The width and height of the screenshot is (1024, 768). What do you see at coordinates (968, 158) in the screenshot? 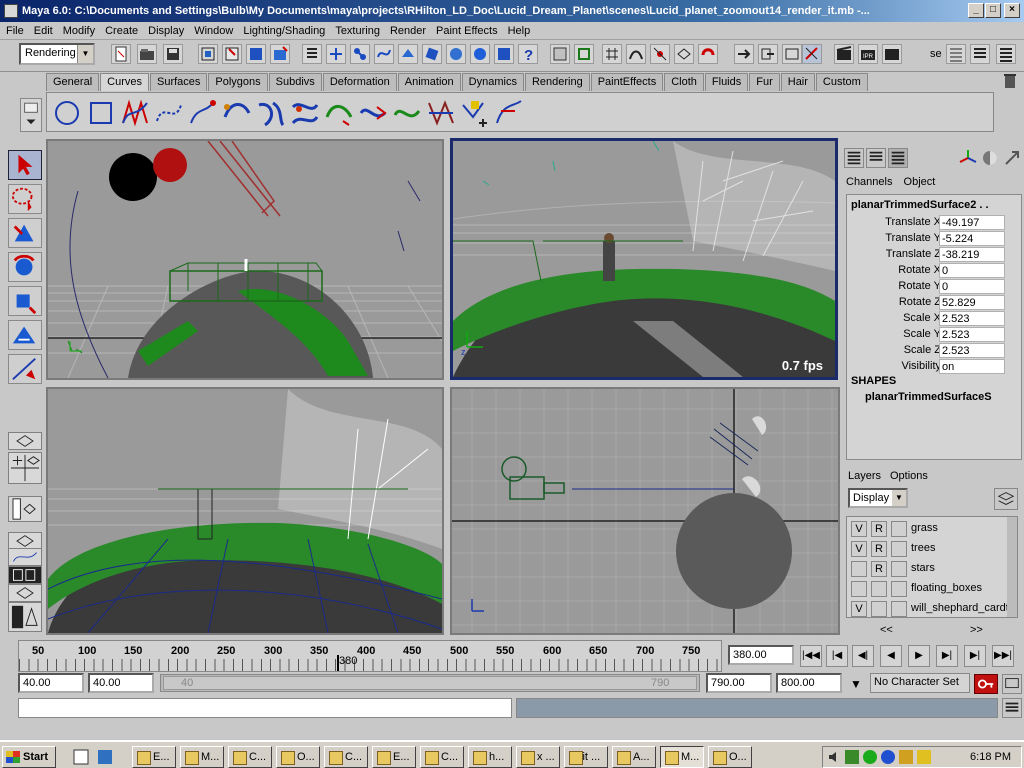
I see `manipulator-axes-icon` at bounding box center [968, 158].